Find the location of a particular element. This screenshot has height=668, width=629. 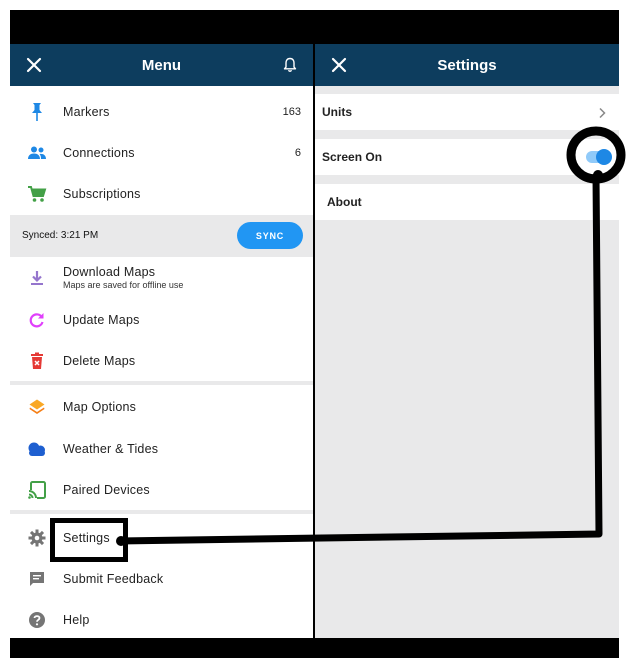

settings-navbar: Settings is located at coordinates (467, 65).